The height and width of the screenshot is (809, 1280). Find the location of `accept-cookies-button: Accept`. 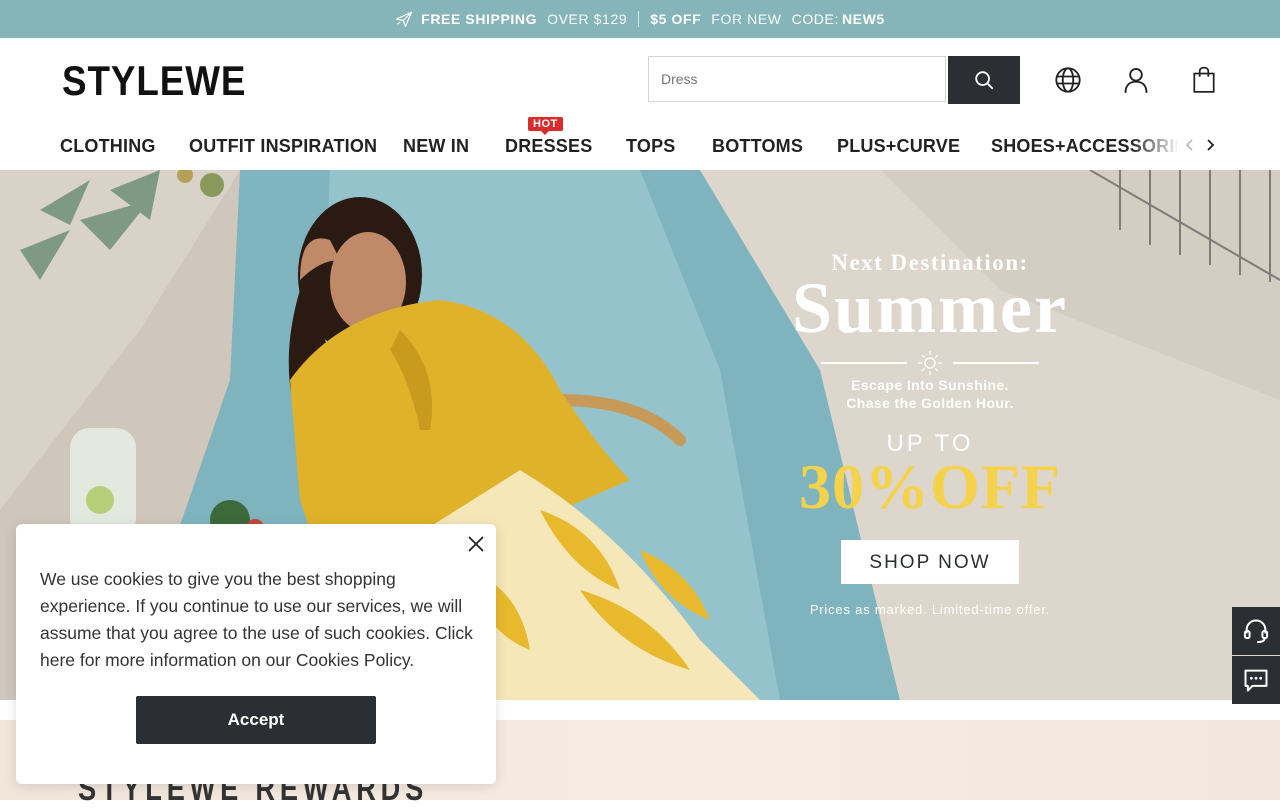

accept-cookies-button: Accept is located at coordinates (256, 720).